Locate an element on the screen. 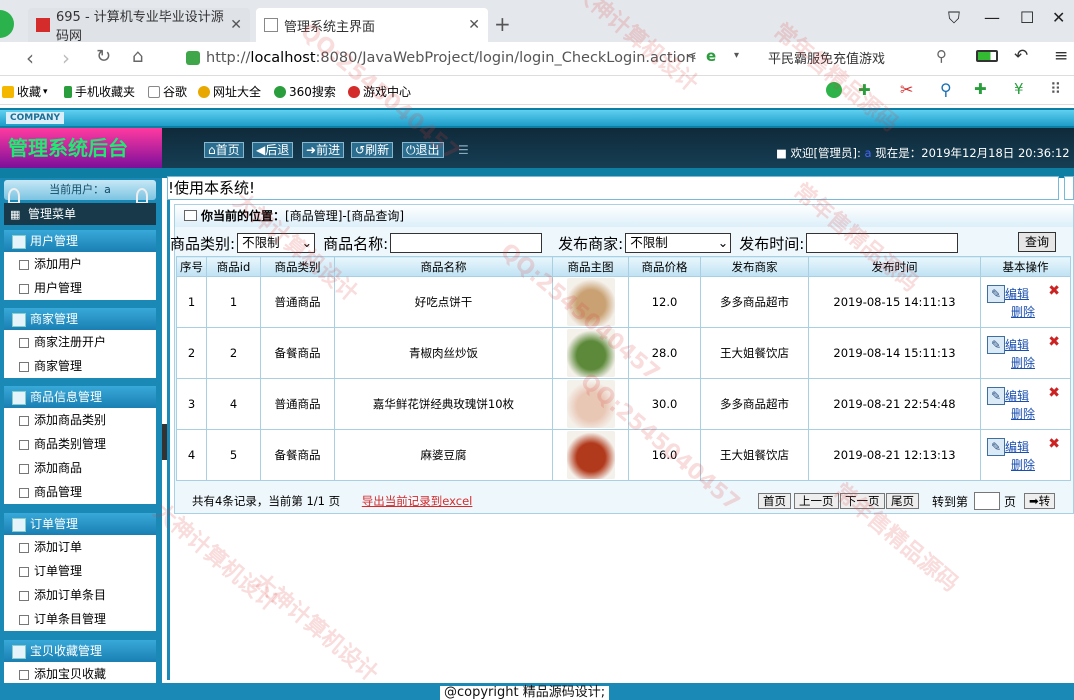 Image resolution: width=1074 pixels, height=700 pixels. bookmark-favorites: 收藏 ▾ is located at coordinates (25, 91).